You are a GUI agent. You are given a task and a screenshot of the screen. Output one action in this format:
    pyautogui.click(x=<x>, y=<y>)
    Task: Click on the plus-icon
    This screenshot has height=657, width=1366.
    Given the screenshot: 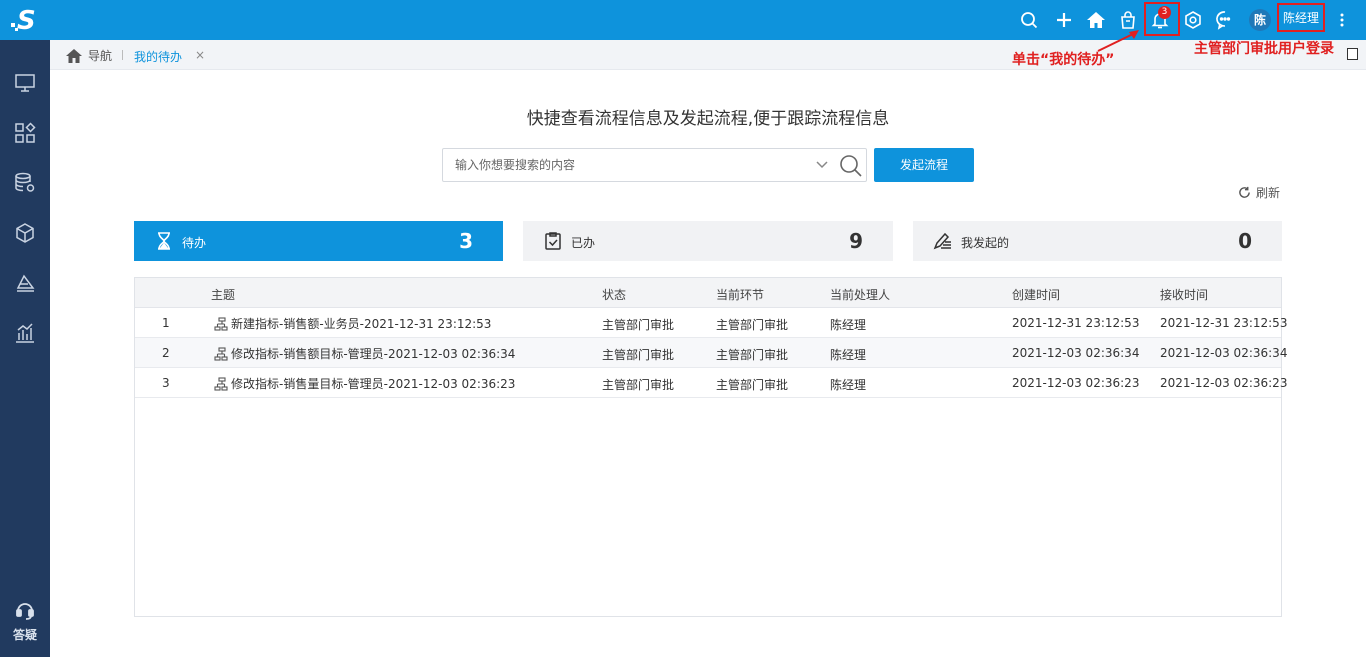 What is the action you would take?
    pyautogui.click(x=1064, y=20)
    